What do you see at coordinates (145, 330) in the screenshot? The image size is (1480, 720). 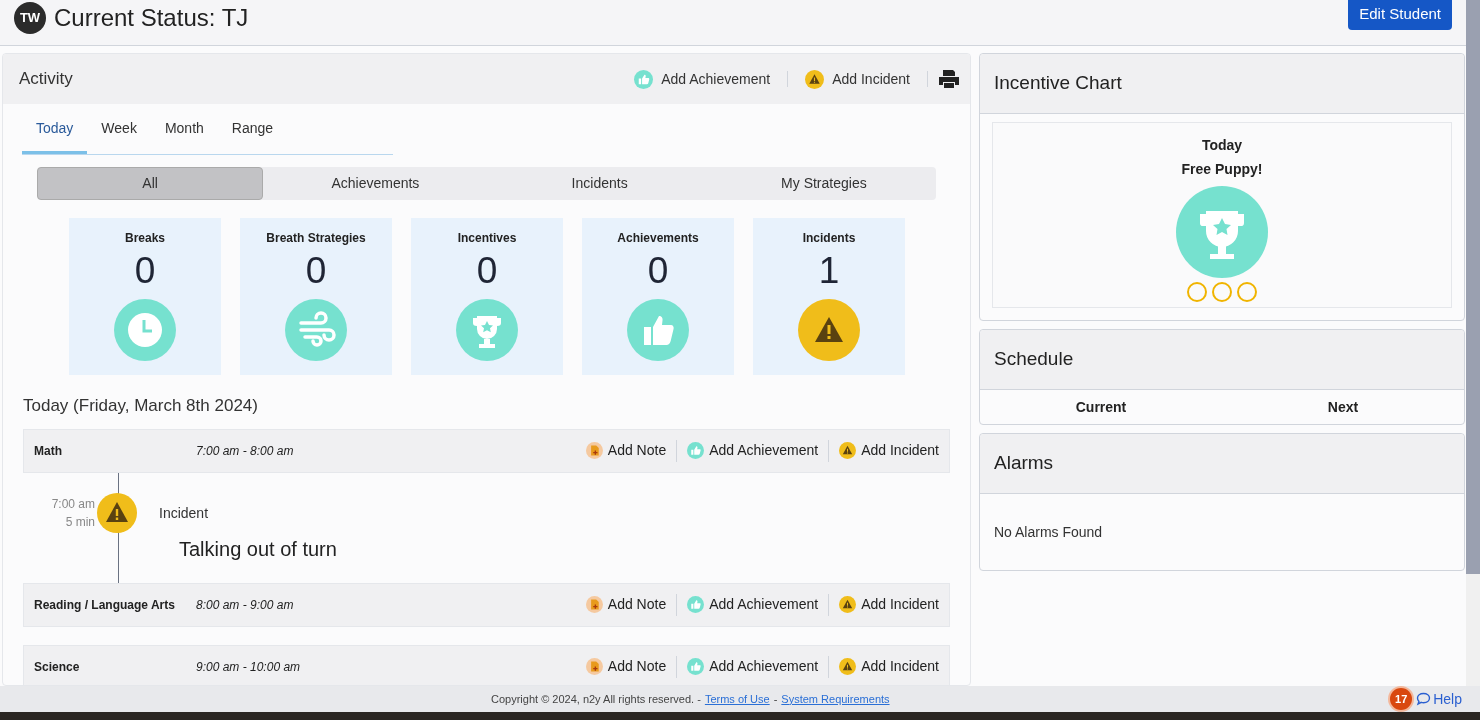 I see `clock-icon` at bounding box center [145, 330].